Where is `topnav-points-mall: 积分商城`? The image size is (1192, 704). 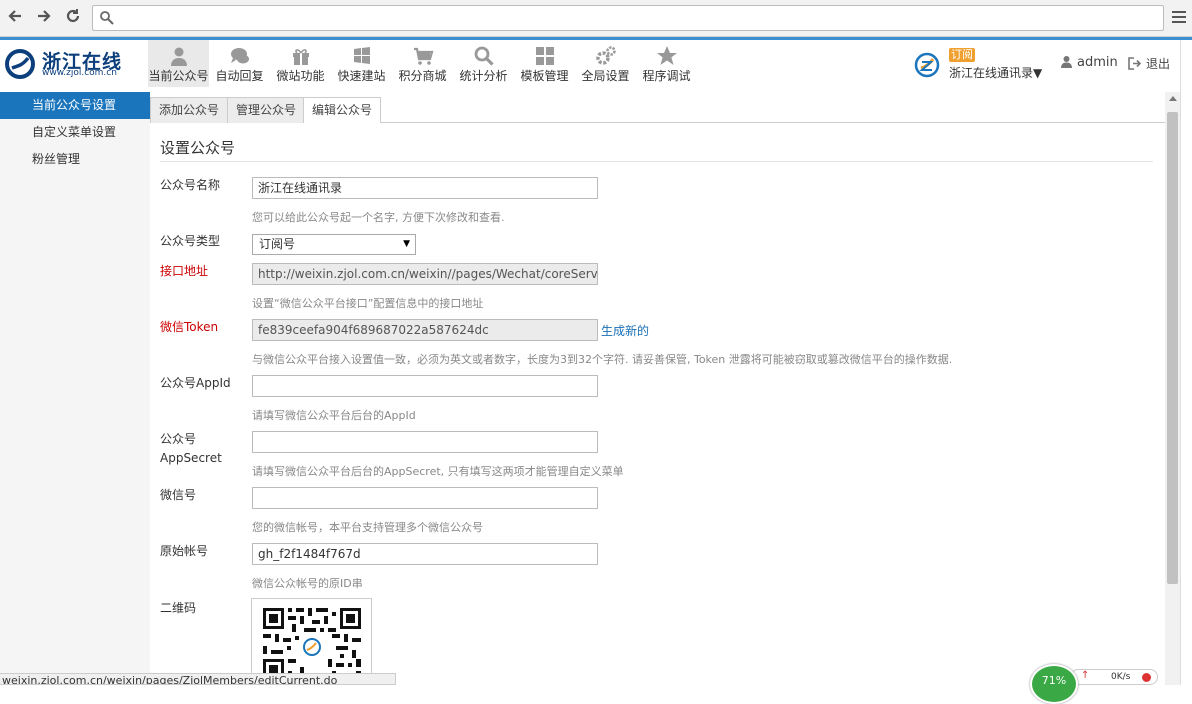 topnav-points-mall: 积分商城 is located at coordinates (422, 63).